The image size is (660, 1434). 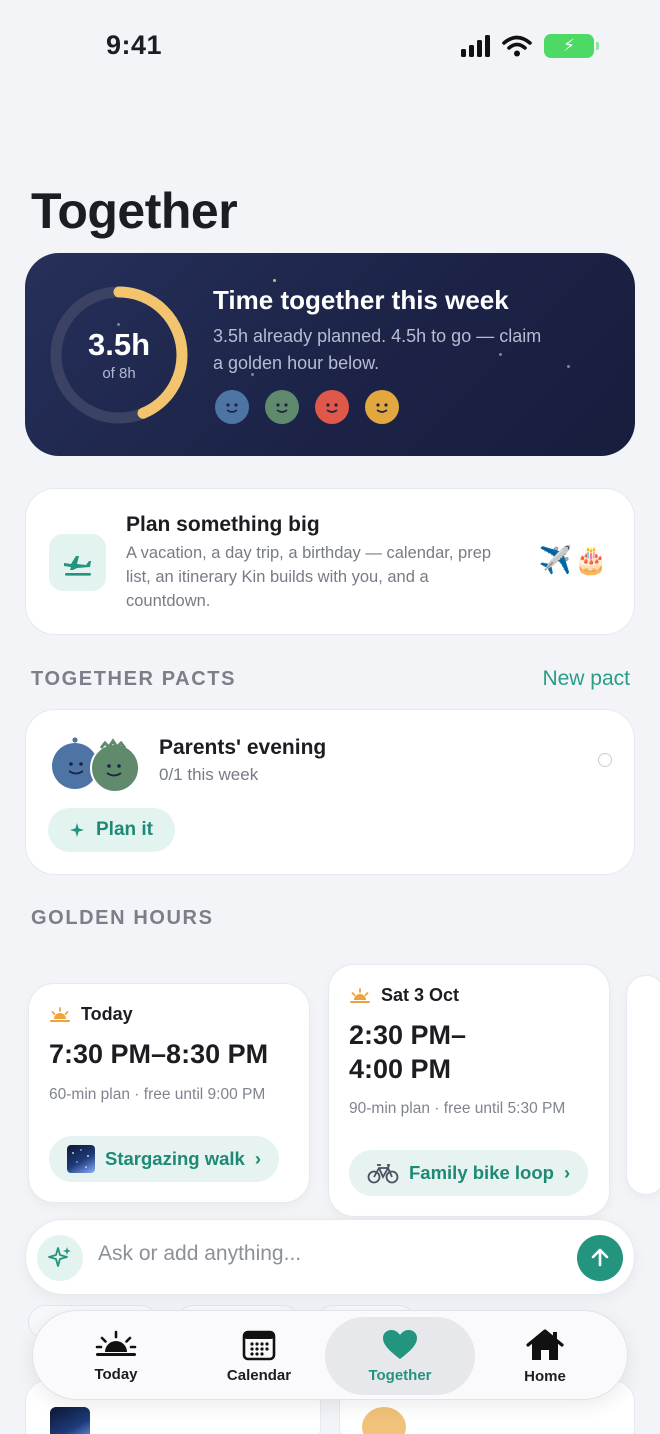 I want to click on ring-center: 3.5h of 8h, so click(x=119, y=355).